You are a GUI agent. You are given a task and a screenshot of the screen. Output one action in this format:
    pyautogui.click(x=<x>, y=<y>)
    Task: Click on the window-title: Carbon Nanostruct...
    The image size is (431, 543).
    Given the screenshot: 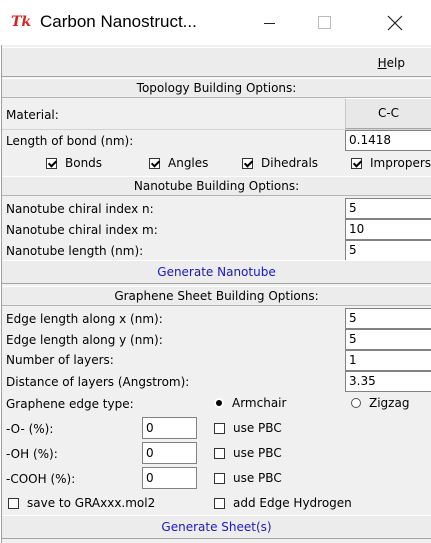 What is the action you would take?
    pyautogui.click(x=118, y=21)
    